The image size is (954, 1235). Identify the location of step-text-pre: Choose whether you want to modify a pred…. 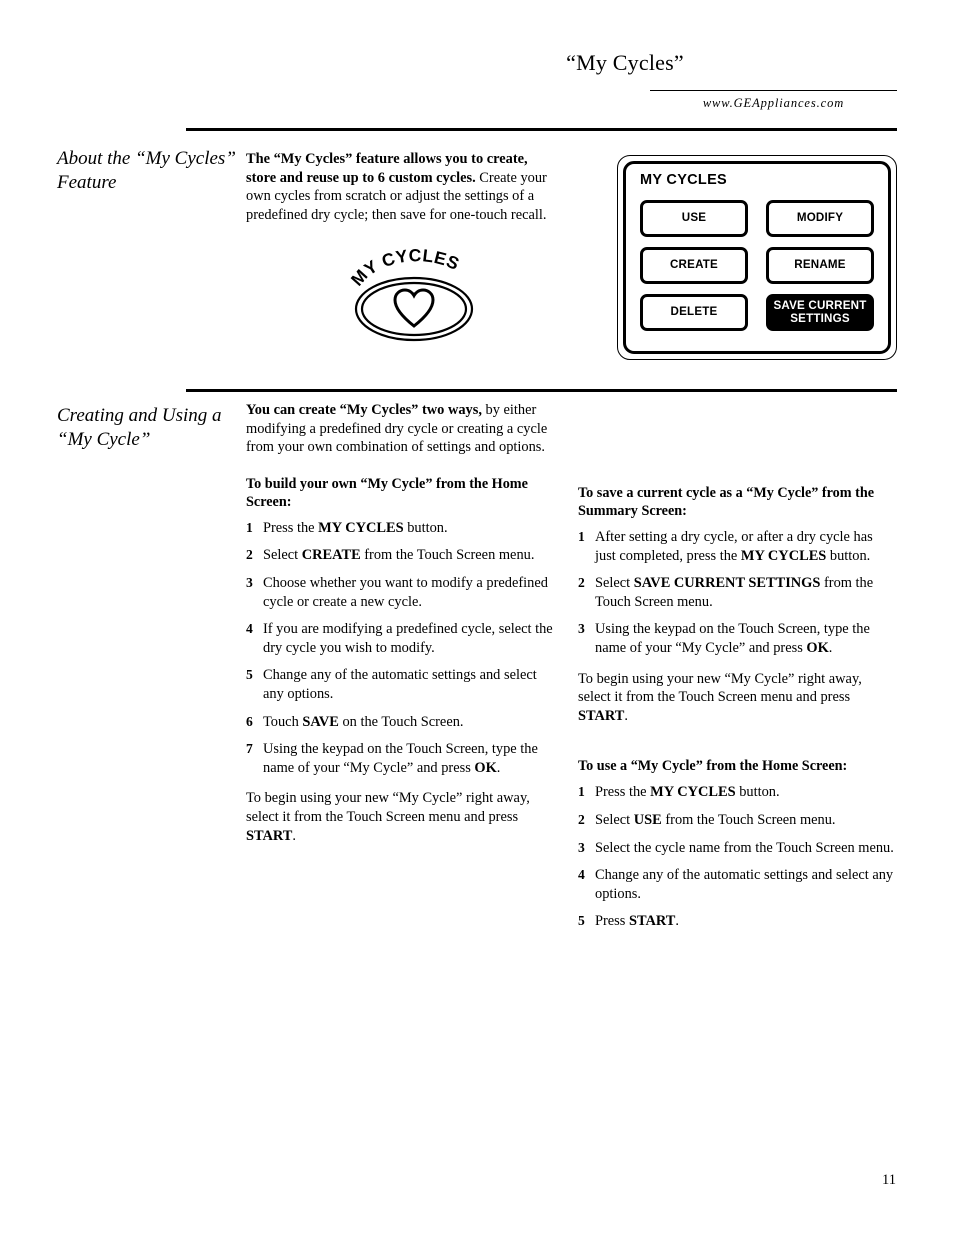
(405, 592).